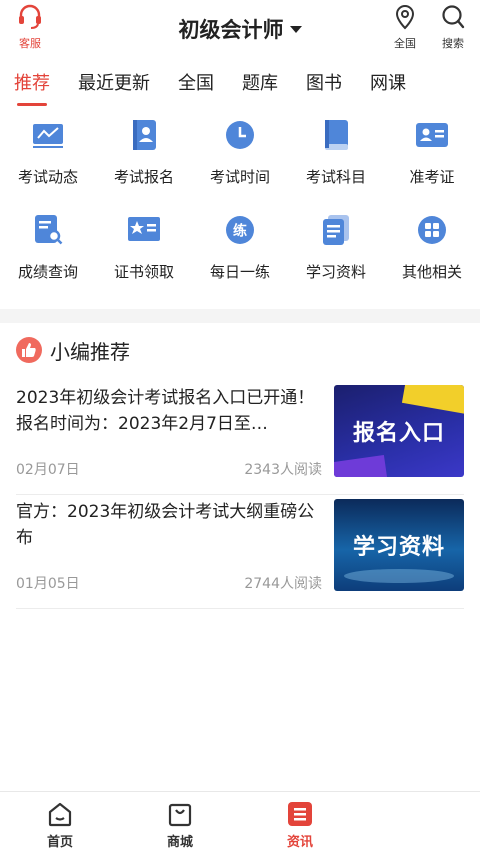 Image resolution: width=480 pixels, height=853 pixels. What do you see at coordinates (47, 177) in the screenshot?
I see `grid-label: 考试动态` at bounding box center [47, 177].